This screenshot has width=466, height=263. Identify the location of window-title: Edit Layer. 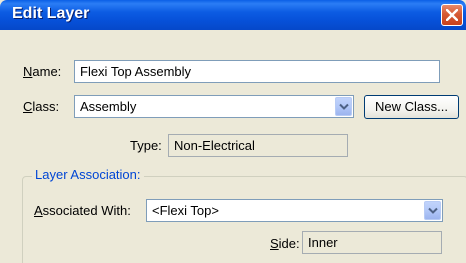
(51, 13).